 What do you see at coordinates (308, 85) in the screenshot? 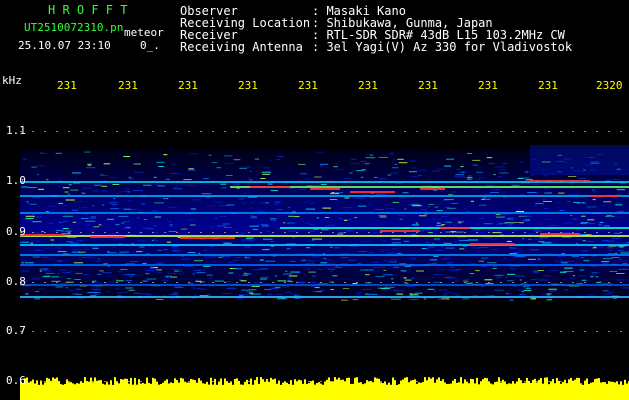
I see `x-tick-5: 231` at bounding box center [308, 85].